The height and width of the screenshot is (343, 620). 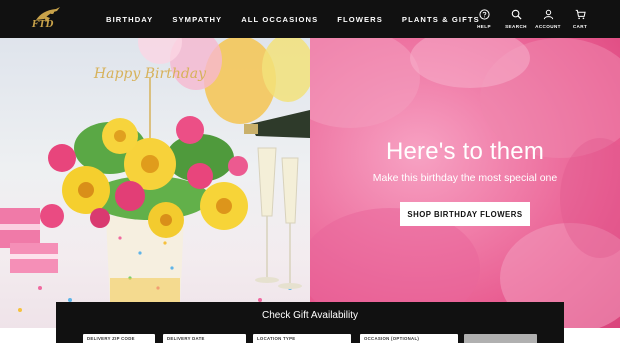 What do you see at coordinates (548, 14) in the screenshot?
I see `account-icon` at bounding box center [548, 14].